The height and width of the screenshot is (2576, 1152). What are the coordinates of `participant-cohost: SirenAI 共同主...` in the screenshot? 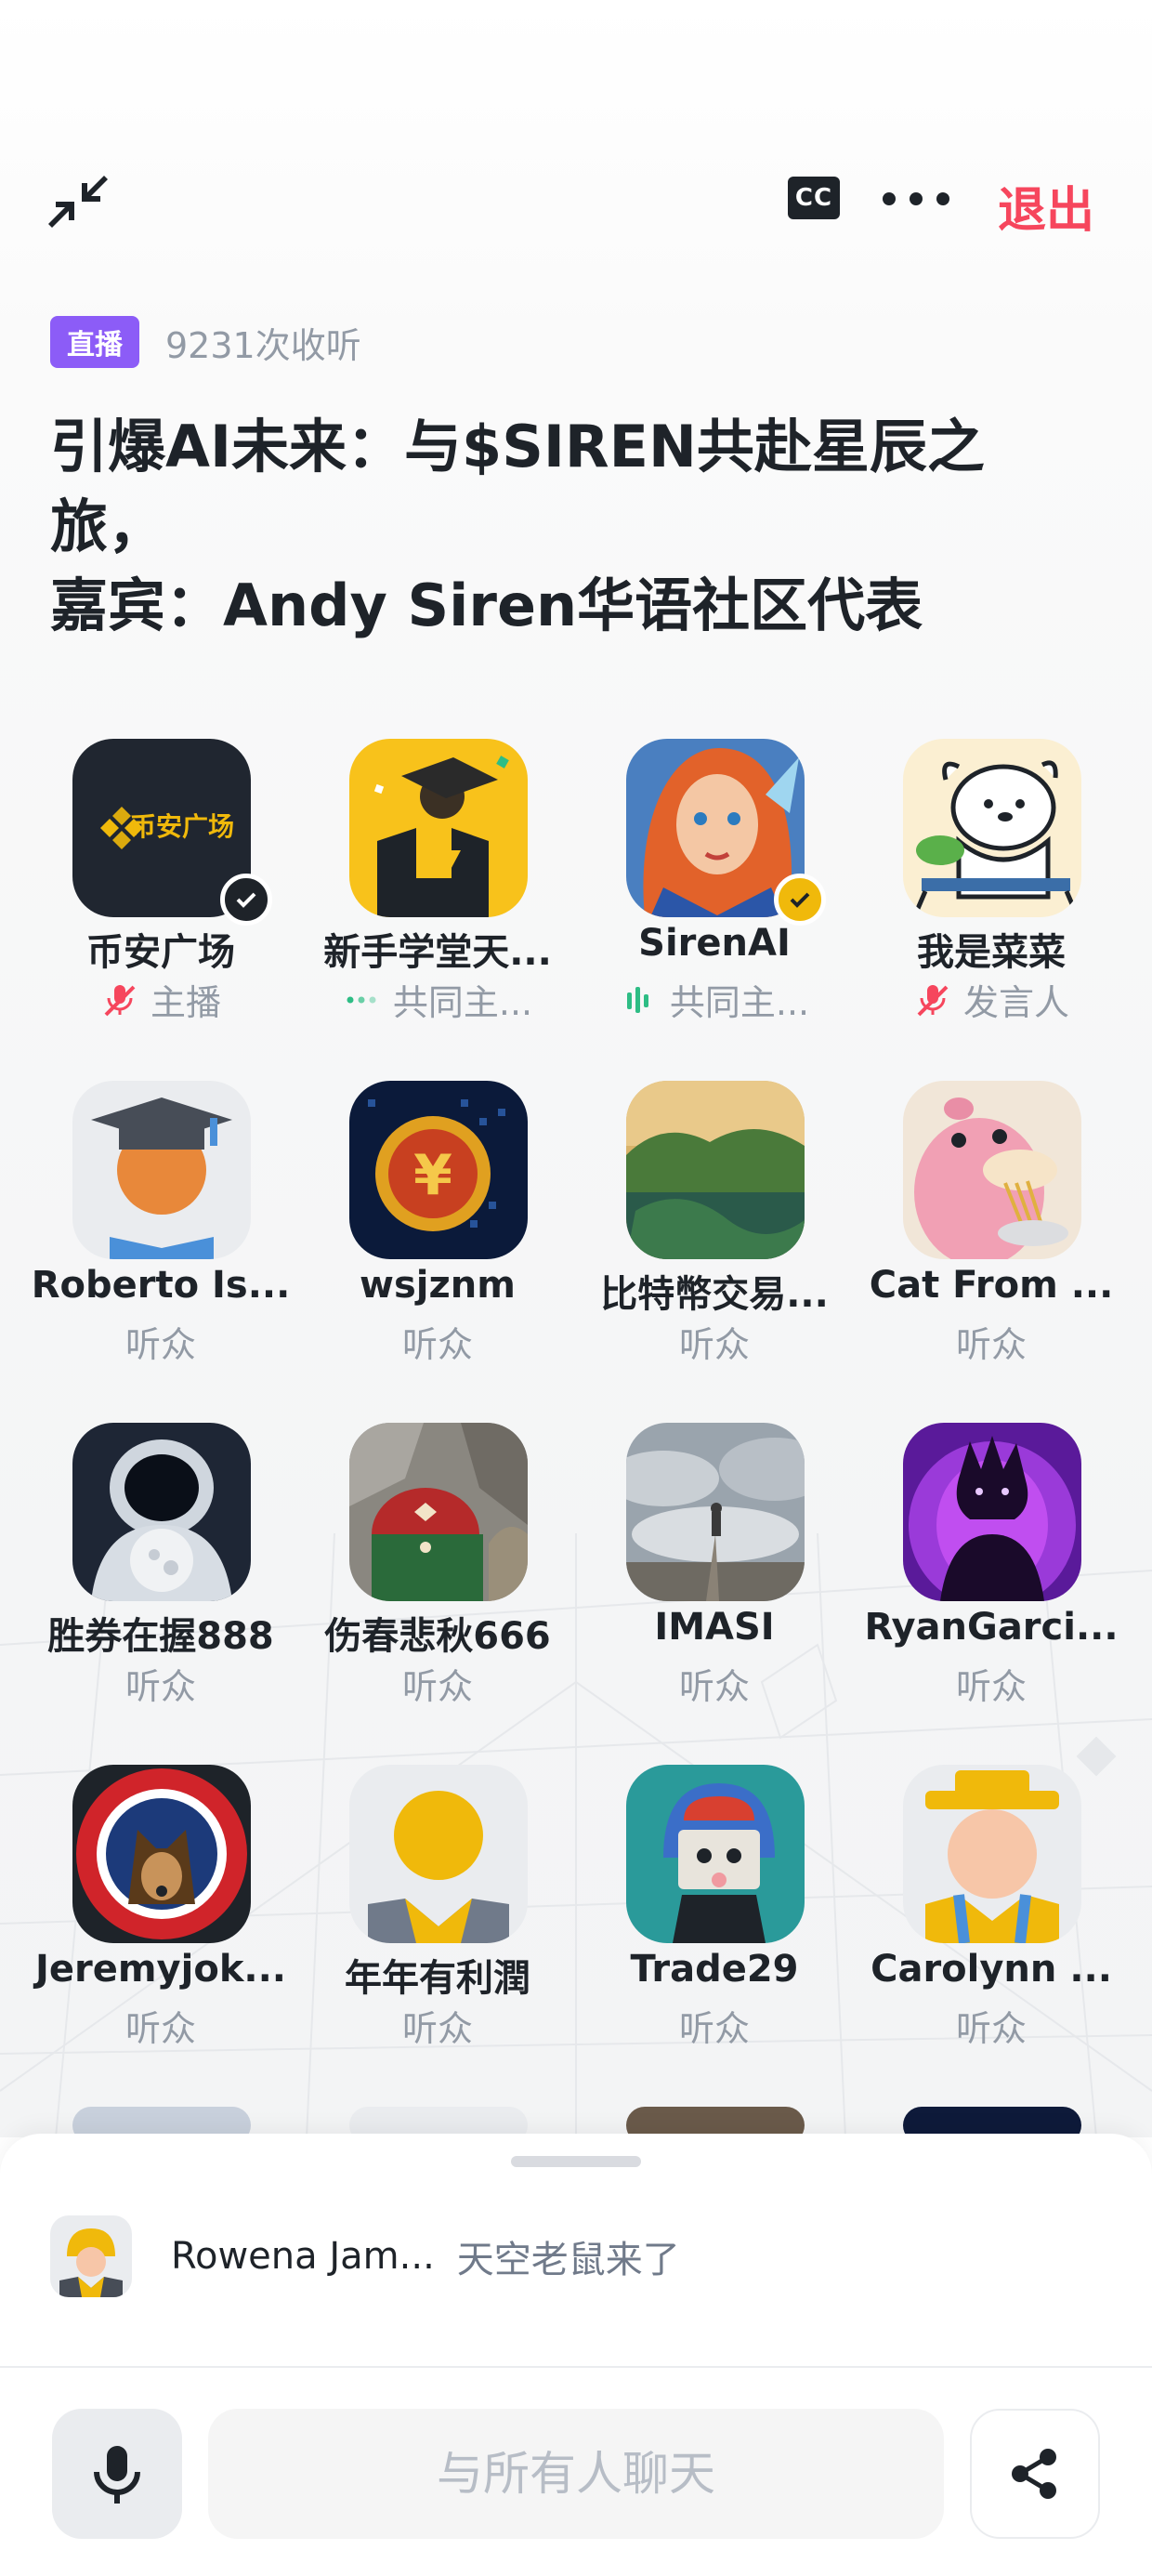 It's located at (714, 901).